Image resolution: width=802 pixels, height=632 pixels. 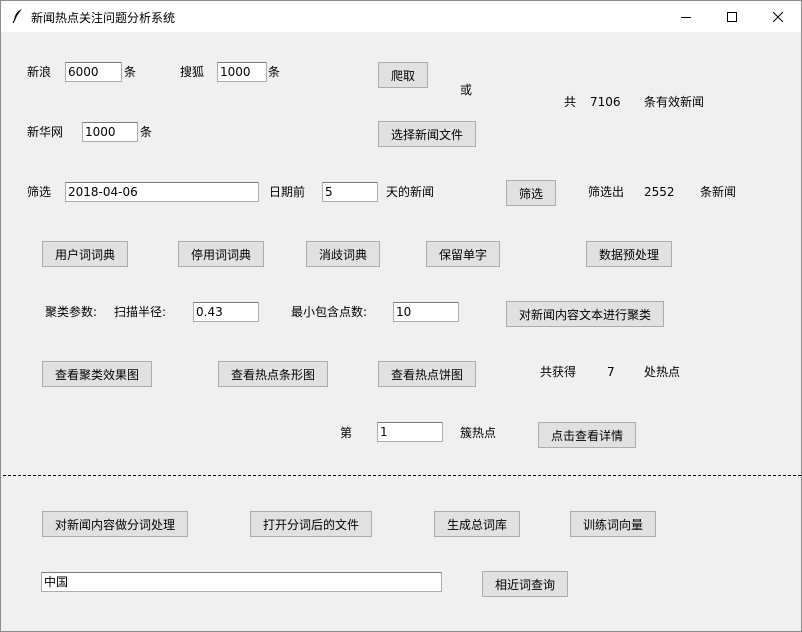 What do you see at coordinates (97, 374) in the screenshot?
I see `cluster-plot-button: 查看聚类效果图` at bounding box center [97, 374].